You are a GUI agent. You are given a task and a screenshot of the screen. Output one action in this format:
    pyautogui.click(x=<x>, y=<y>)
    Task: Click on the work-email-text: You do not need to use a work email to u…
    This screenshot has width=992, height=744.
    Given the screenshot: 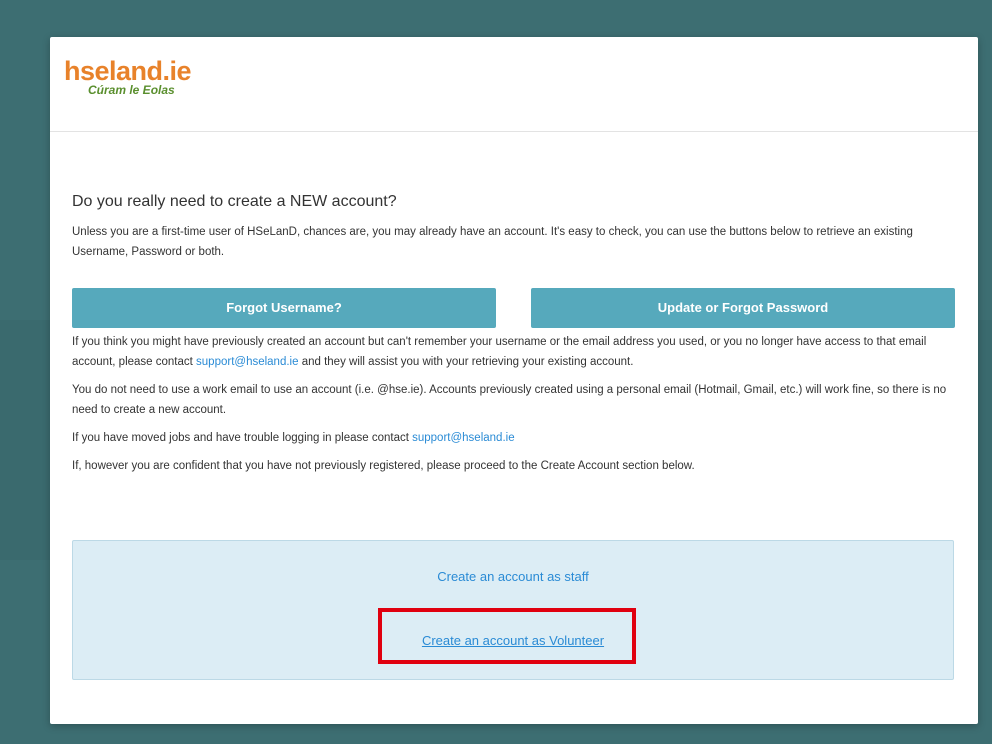 What is the action you would take?
    pyautogui.click(x=509, y=400)
    